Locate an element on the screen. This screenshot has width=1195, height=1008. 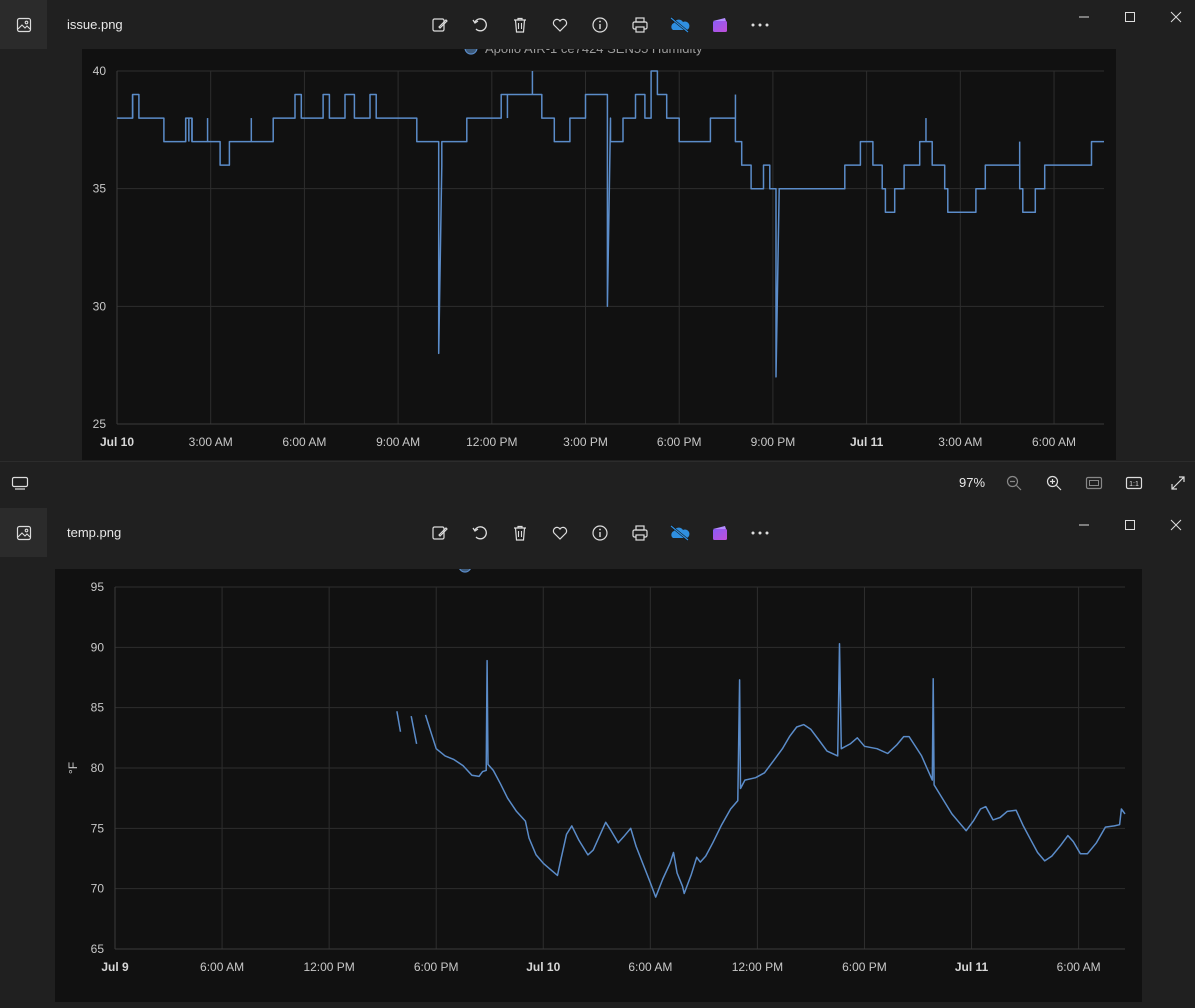
full-screen-icon is located at coordinates (1176, 483).